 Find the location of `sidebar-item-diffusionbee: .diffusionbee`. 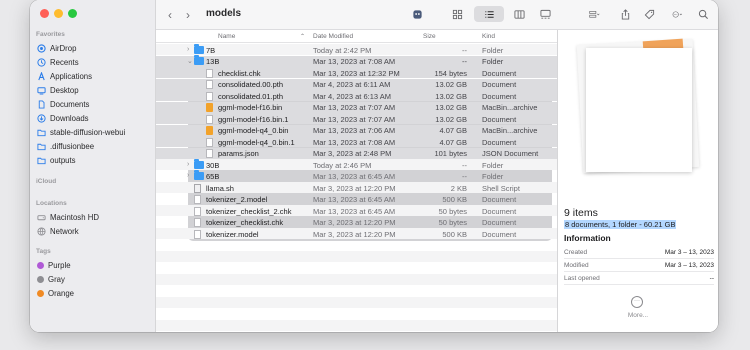

sidebar-item-diffusionbee: .diffusionbee is located at coordinates (93, 146).